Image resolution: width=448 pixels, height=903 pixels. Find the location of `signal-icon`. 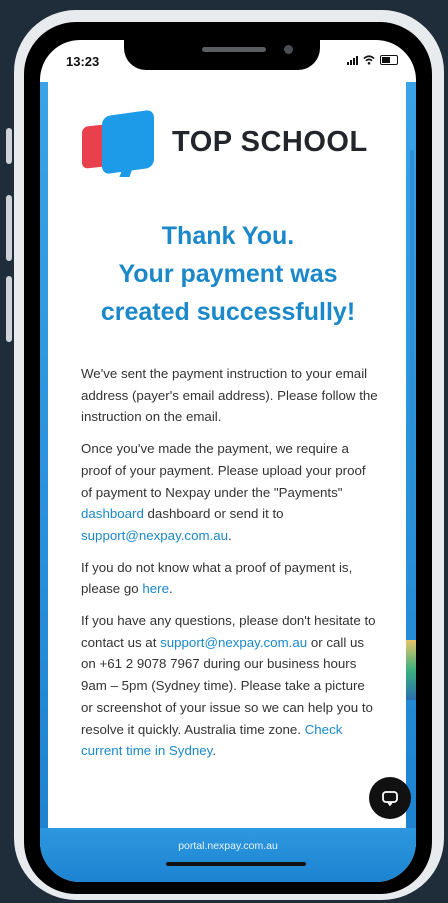

signal-icon is located at coordinates (352, 60).